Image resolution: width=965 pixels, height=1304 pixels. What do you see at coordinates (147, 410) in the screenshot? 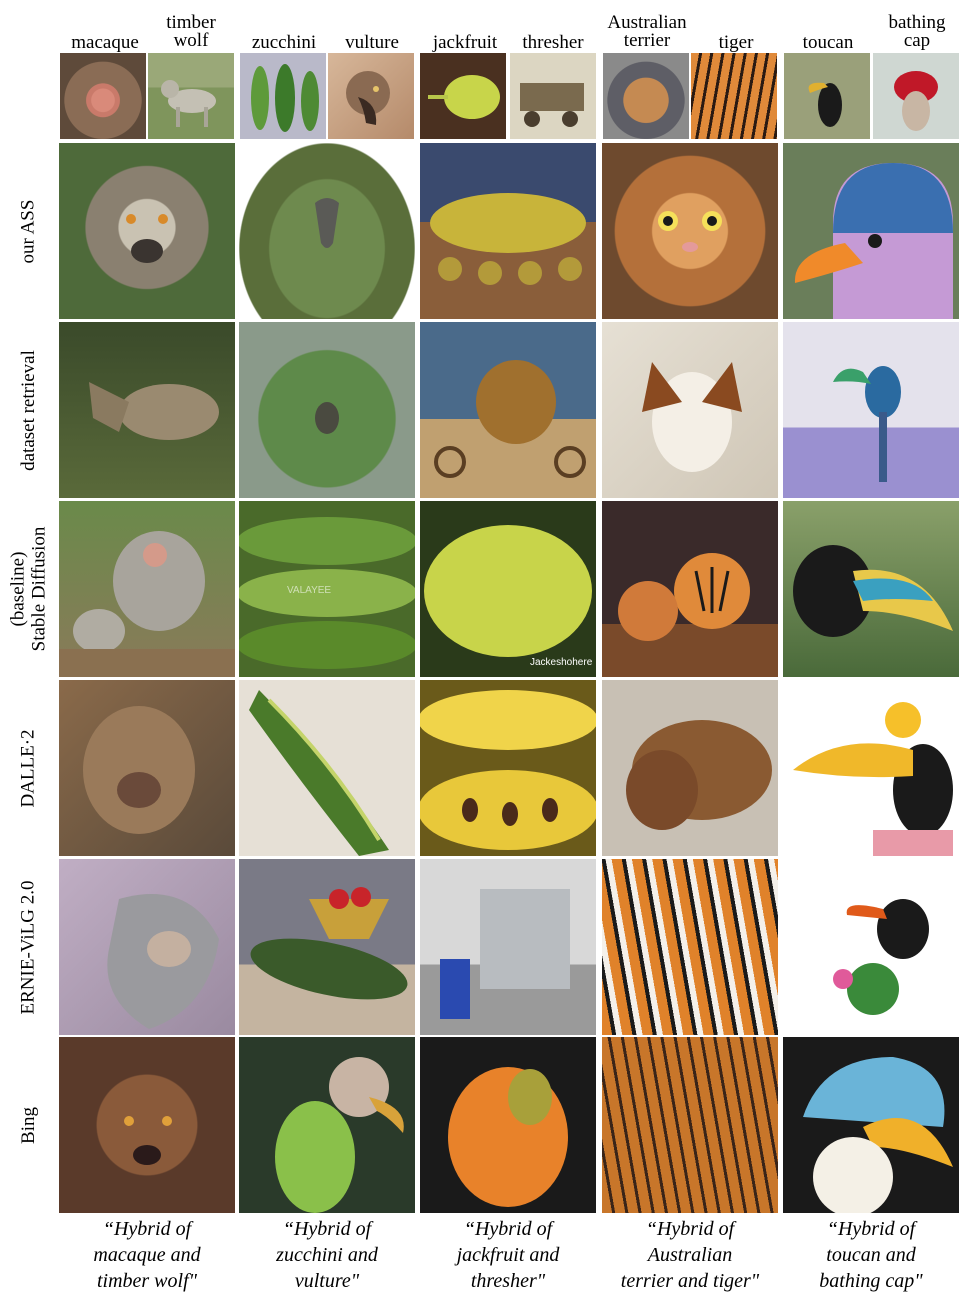
I see `tile-retrieval-macaque-wolf` at bounding box center [147, 410].